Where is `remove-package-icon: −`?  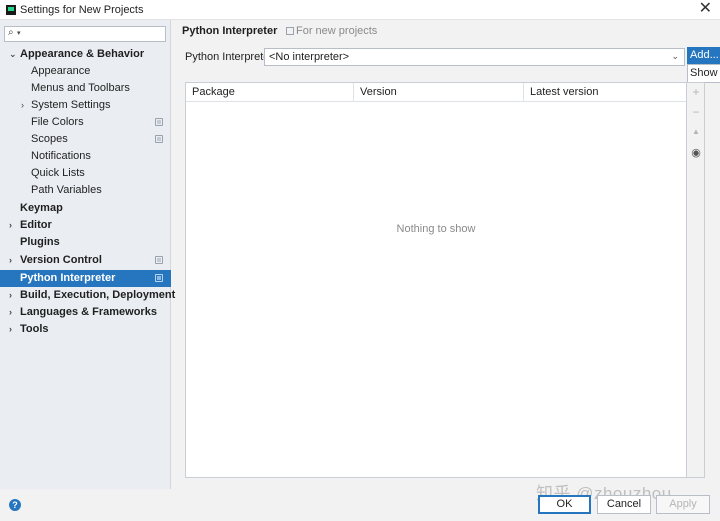 remove-package-icon: − is located at coordinates (696, 112).